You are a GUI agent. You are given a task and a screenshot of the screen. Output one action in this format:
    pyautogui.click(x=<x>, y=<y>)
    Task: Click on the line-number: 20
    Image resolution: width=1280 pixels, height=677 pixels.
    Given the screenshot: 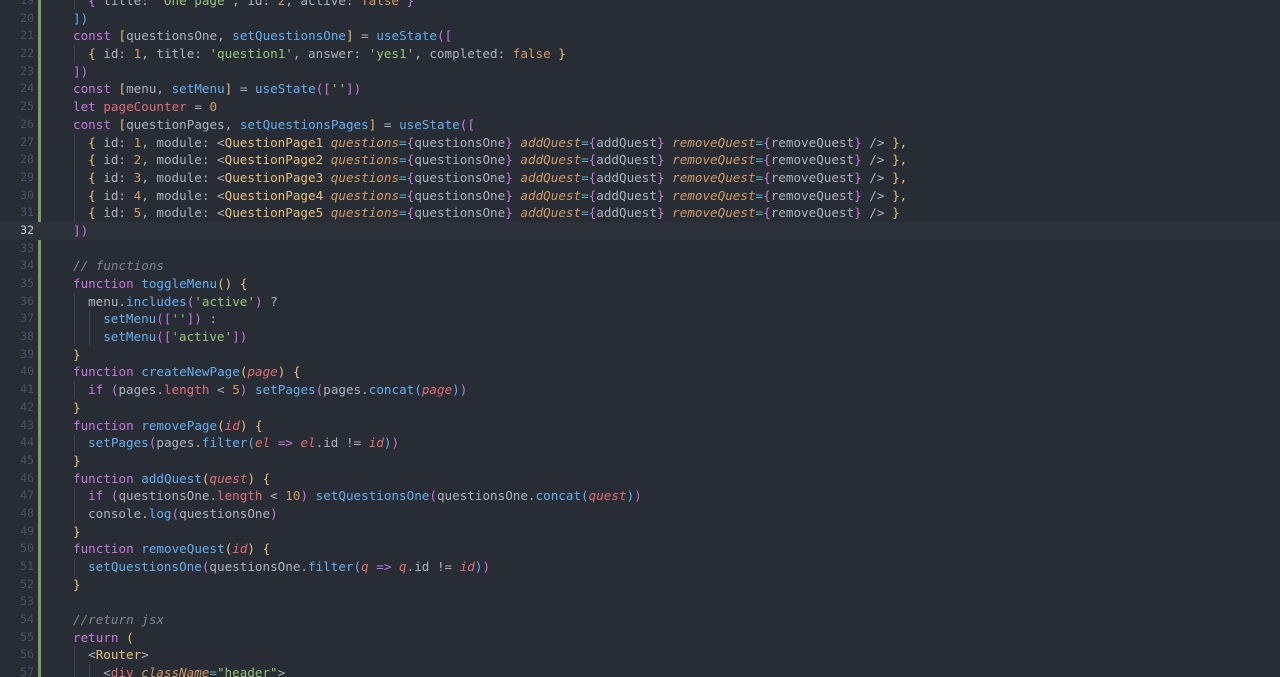 What is the action you would take?
    pyautogui.click(x=27, y=17)
    